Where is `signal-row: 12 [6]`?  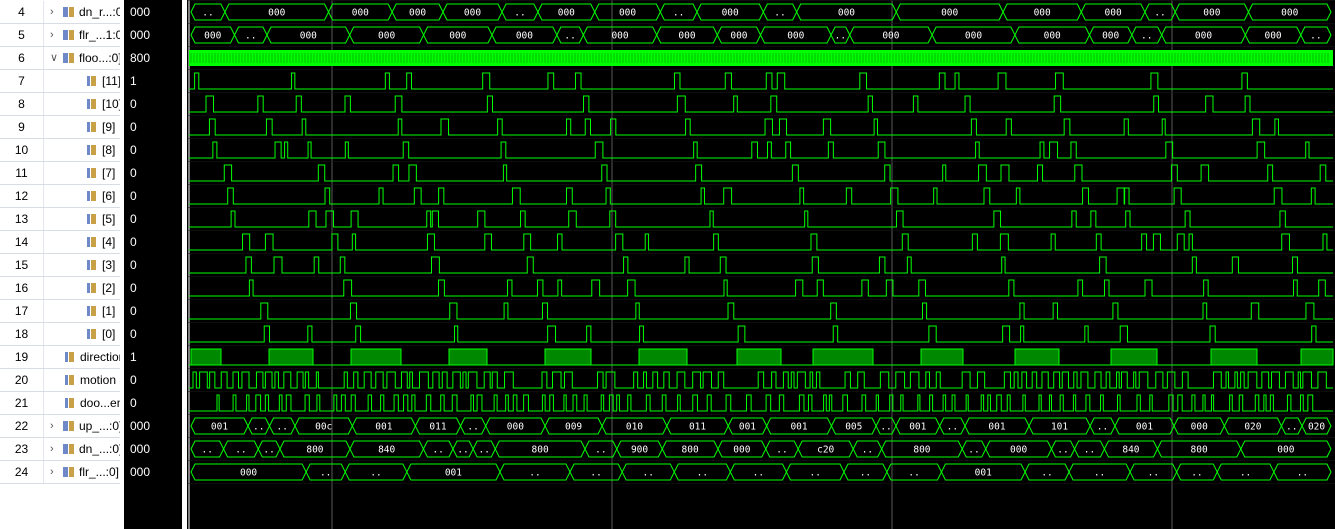 signal-row: 12 [6] is located at coordinates (60, 196).